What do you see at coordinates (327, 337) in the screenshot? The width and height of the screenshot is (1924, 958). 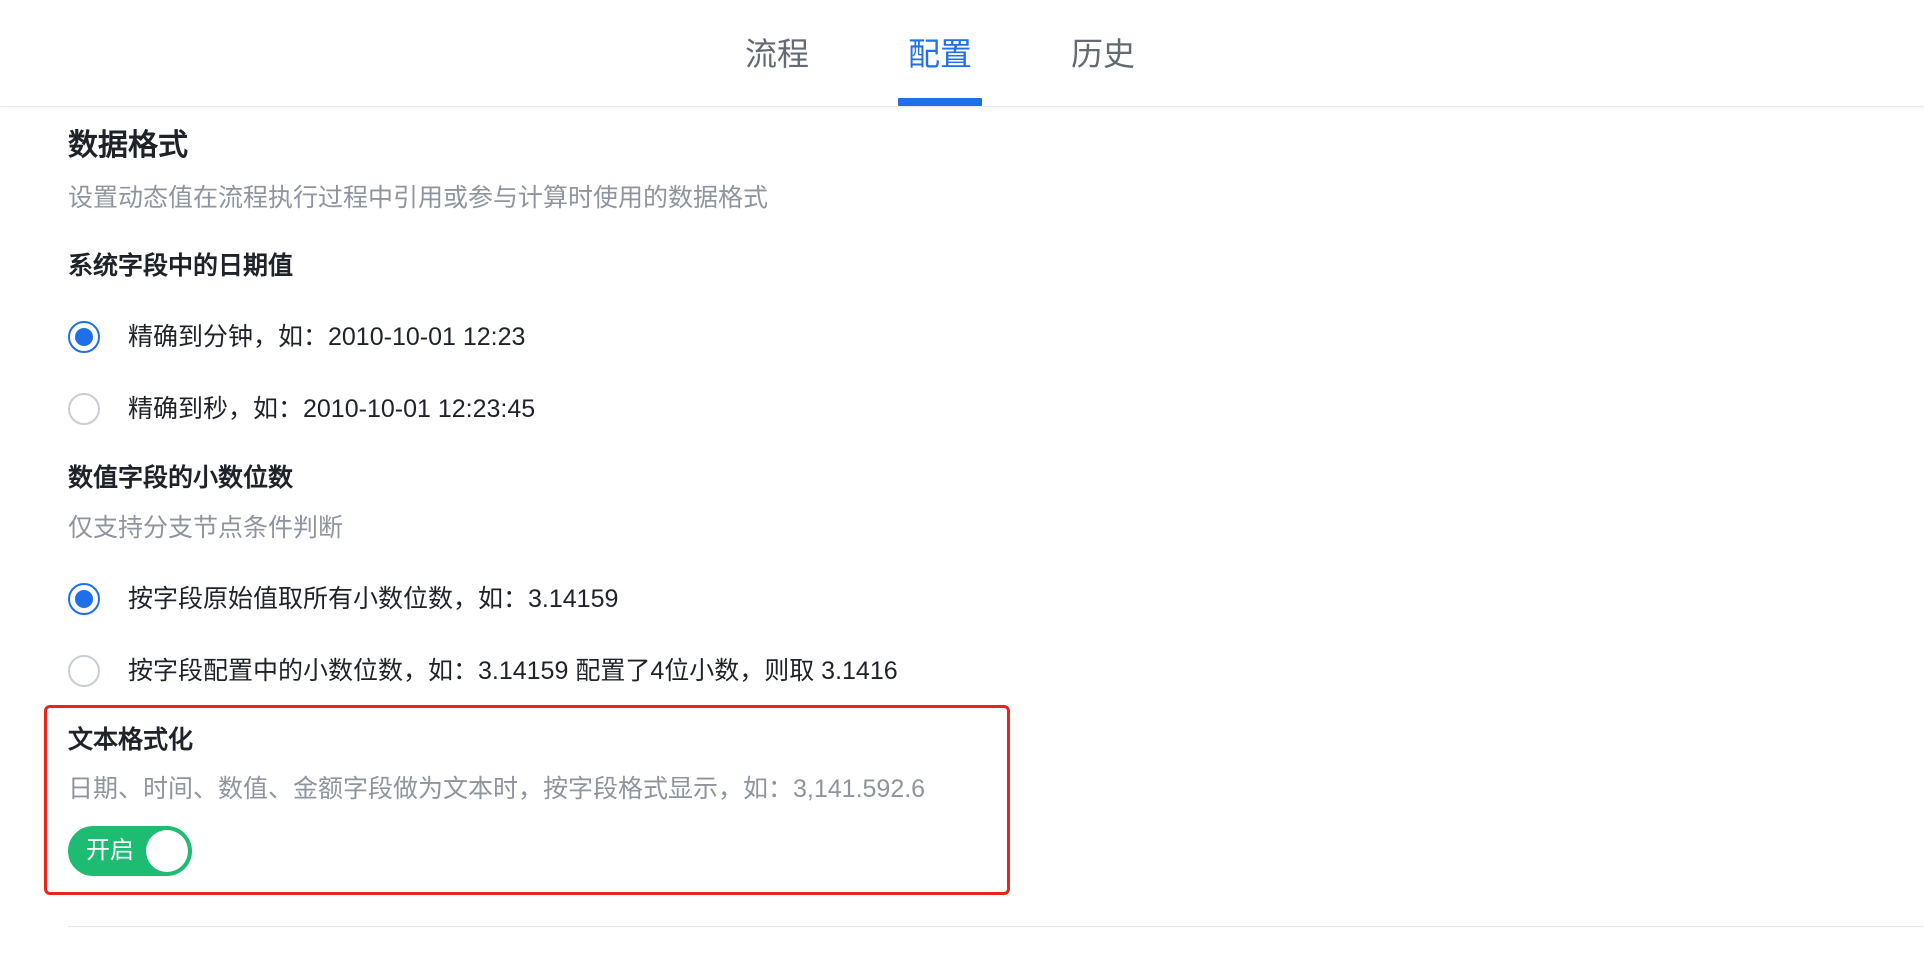 I see `radio-label: 精确到分钟，如：2010-10-01 12:23` at bounding box center [327, 337].